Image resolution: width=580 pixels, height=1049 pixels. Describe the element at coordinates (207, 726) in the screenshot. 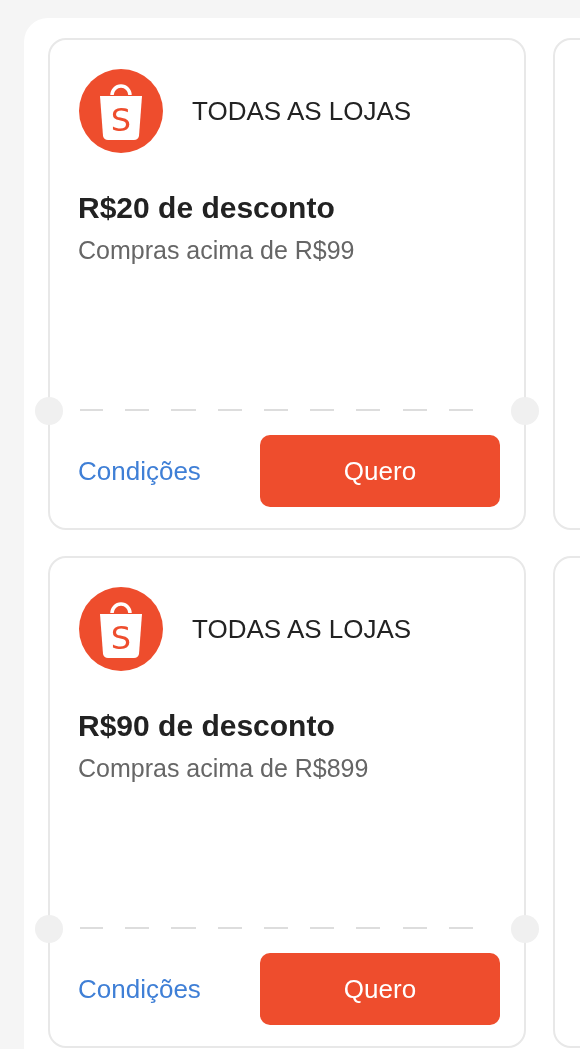

I see `discount-title: R$90 de desconto` at that location.